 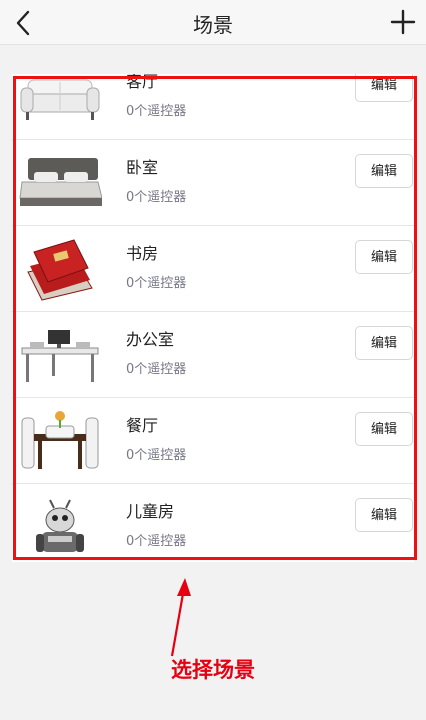 I want to click on scene-row: 卧室 0个遥控器 编辑, so click(x=213, y=183).